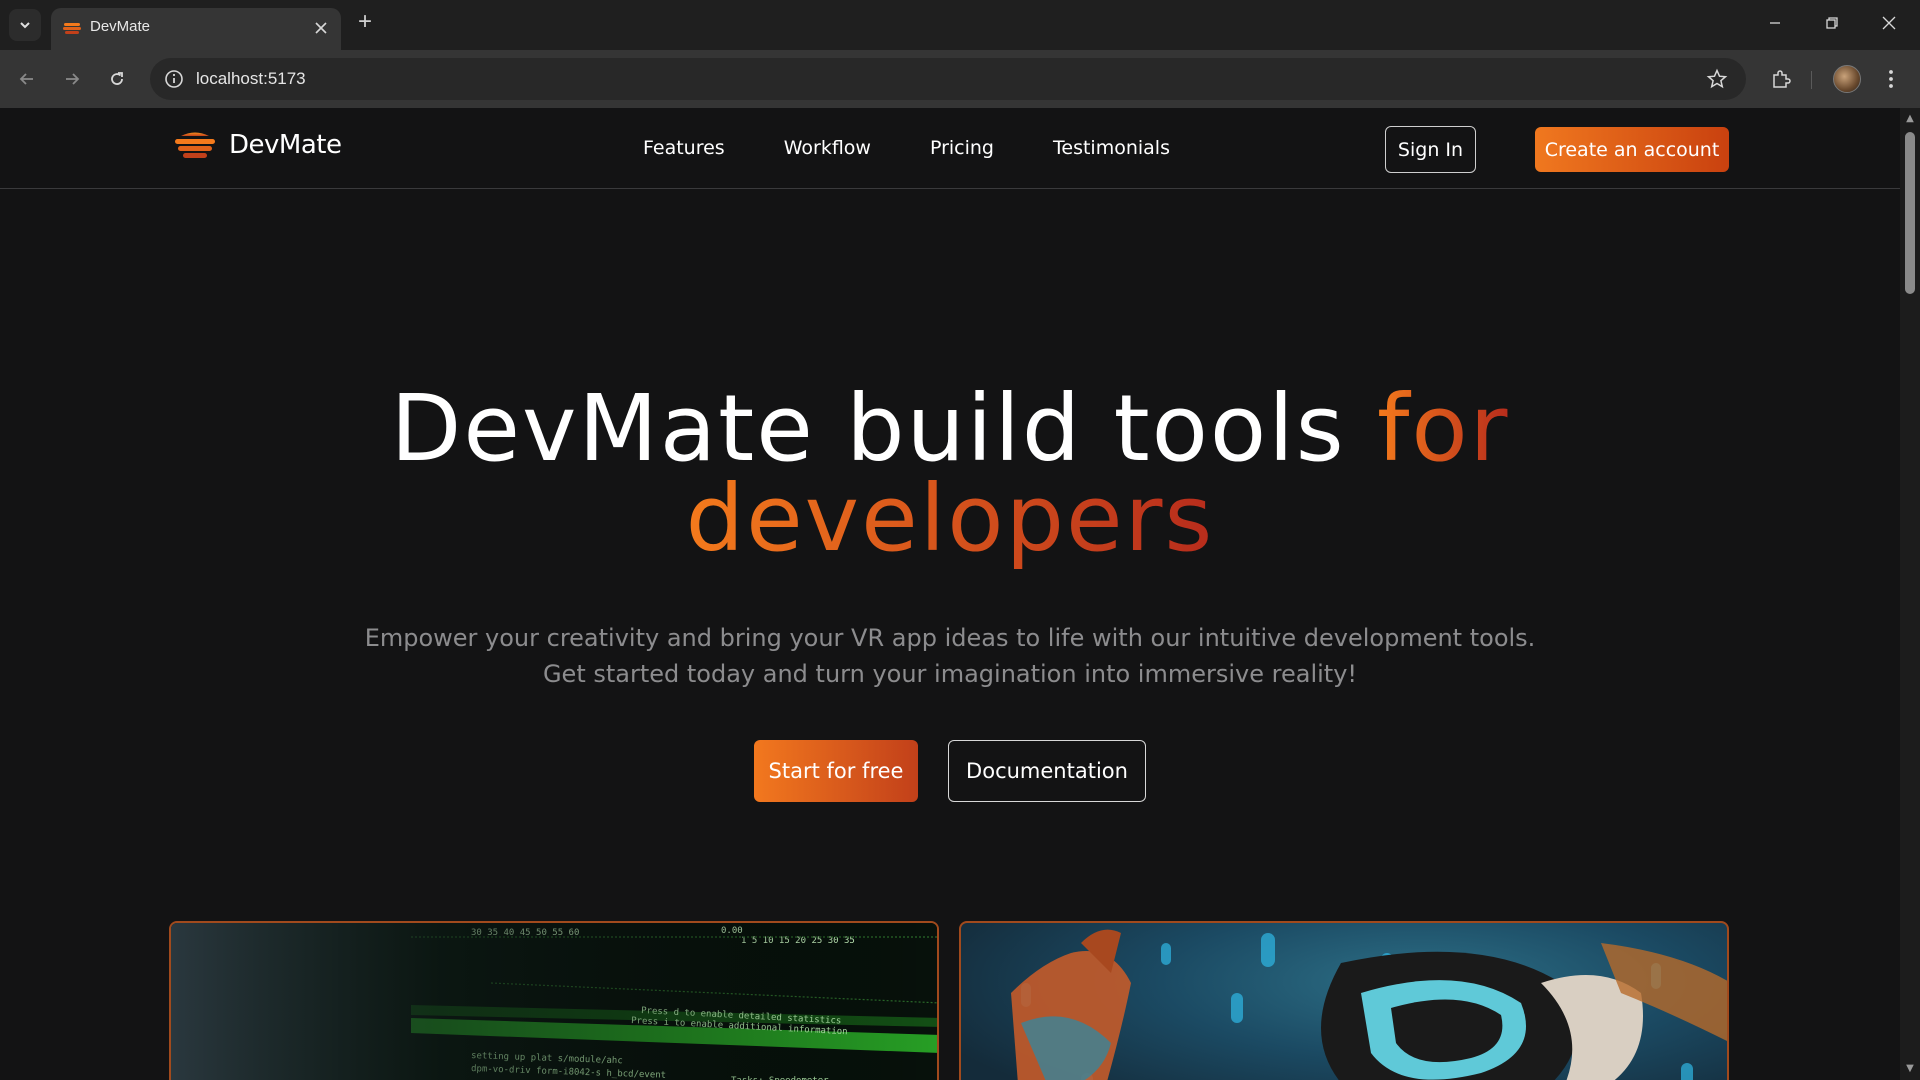 The width and height of the screenshot is (1920, 1080). I want to click on start-for-free-button: Start for free, so click(836, 771).